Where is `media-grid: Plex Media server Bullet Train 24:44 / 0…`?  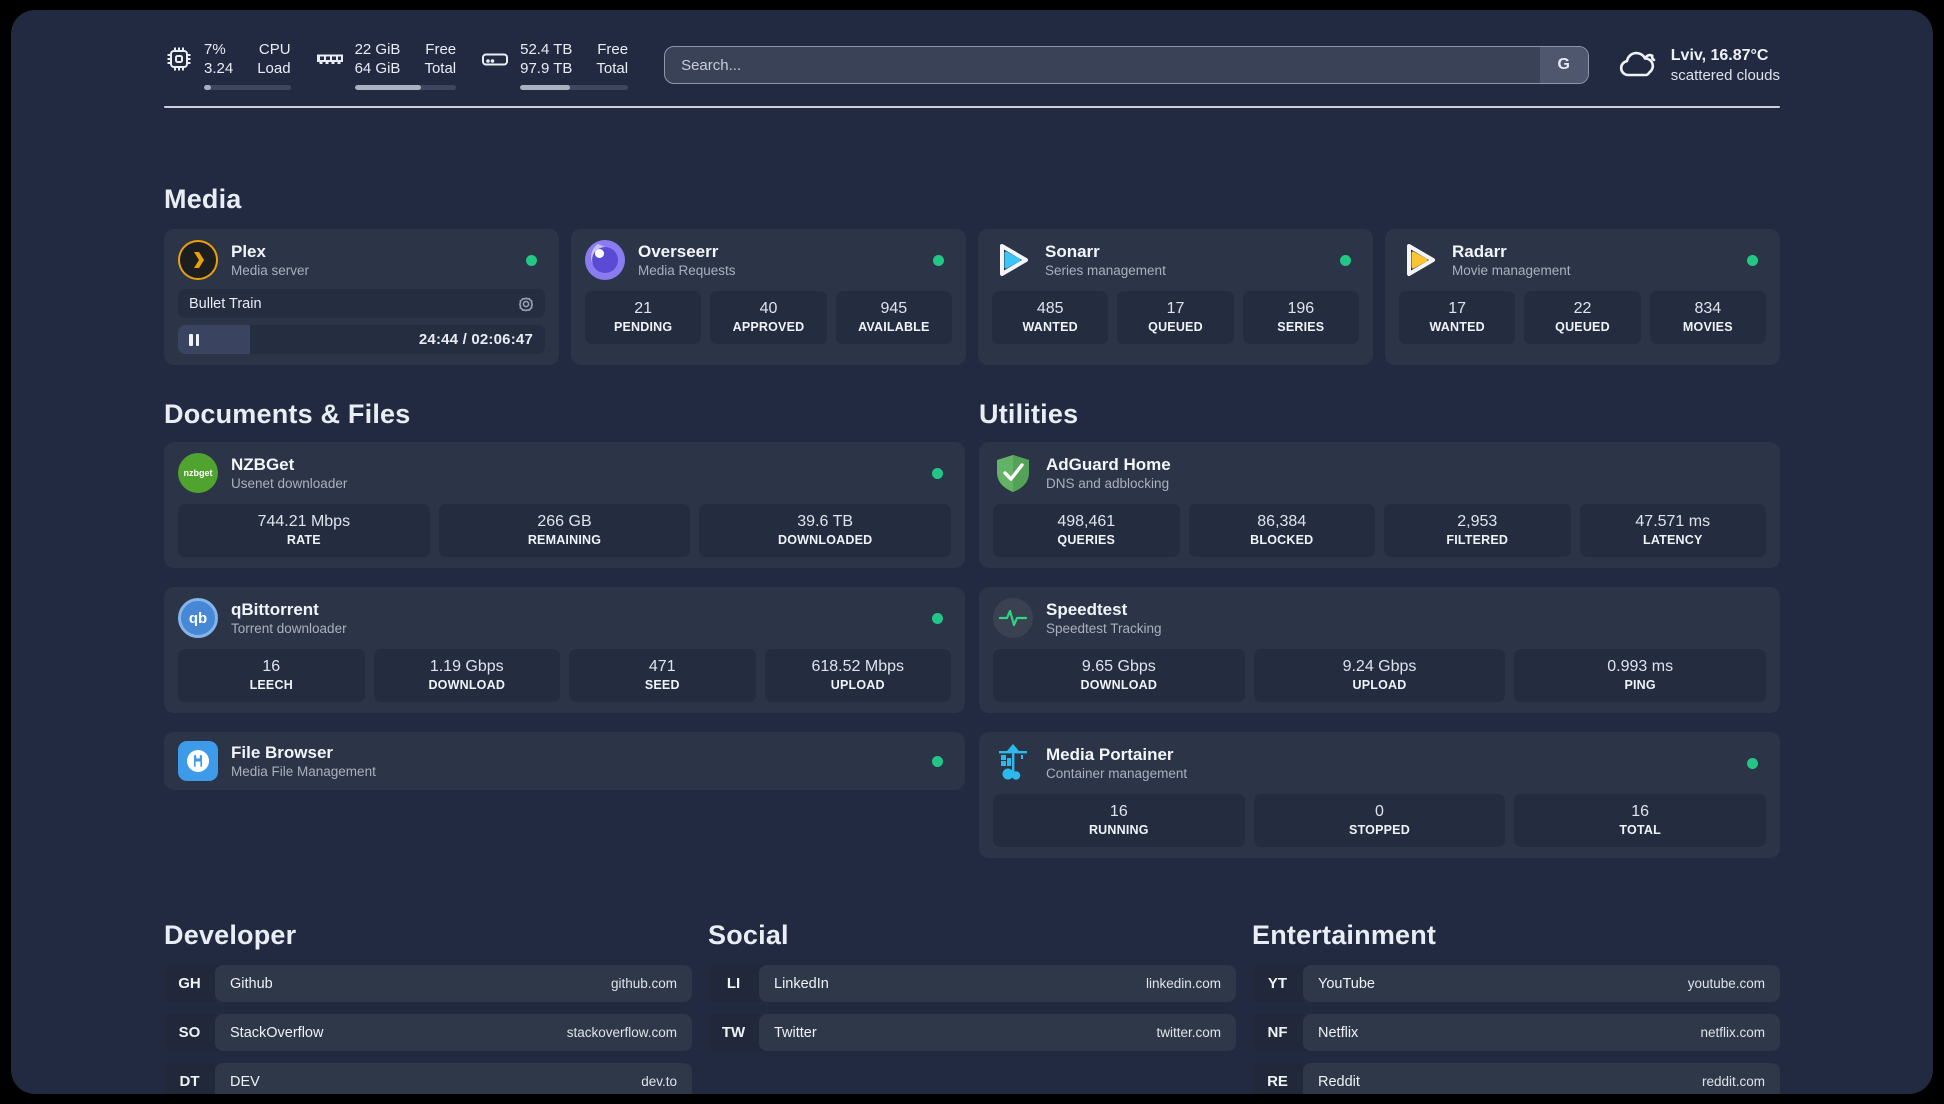
media-grid: Plex Media server Bullet Train 24:44 / 0… is located at coordinates (972, 297).